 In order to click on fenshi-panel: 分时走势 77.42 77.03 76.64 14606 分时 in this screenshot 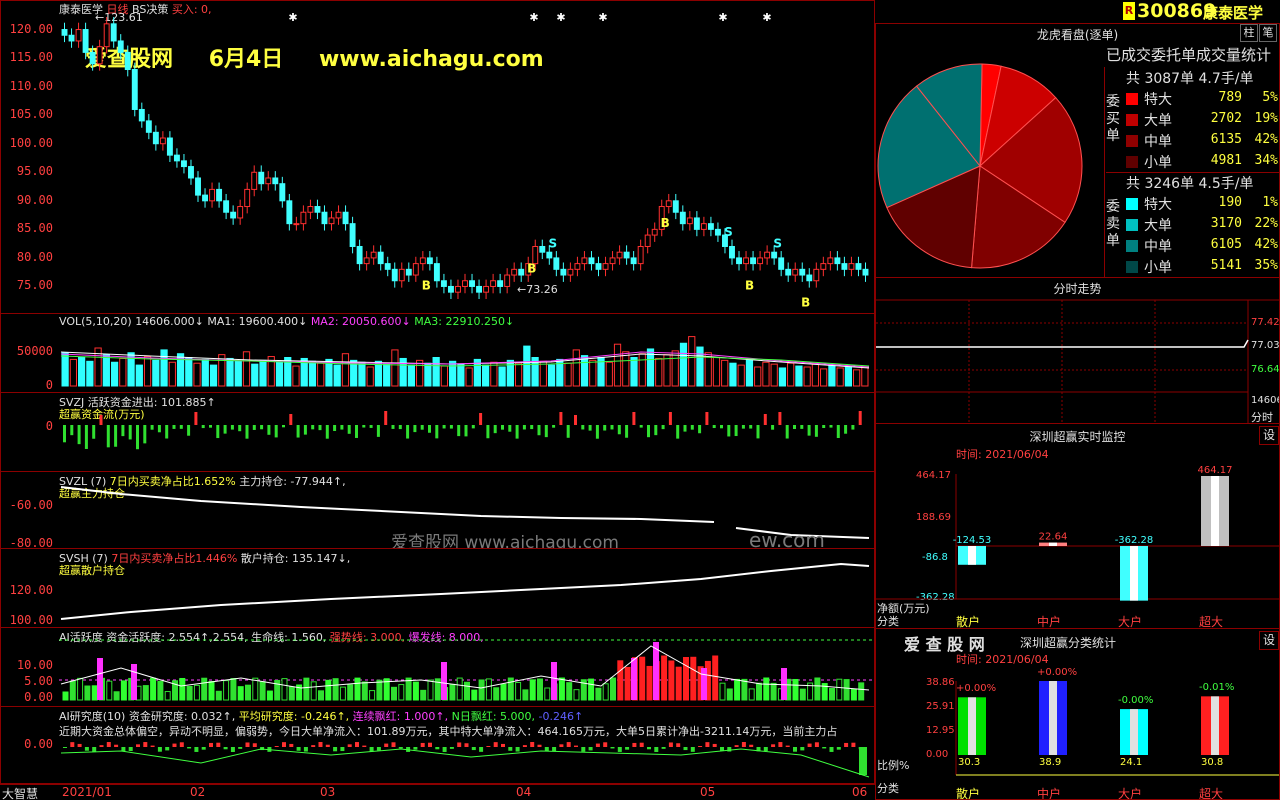, I will do `click(1077, 350)`.